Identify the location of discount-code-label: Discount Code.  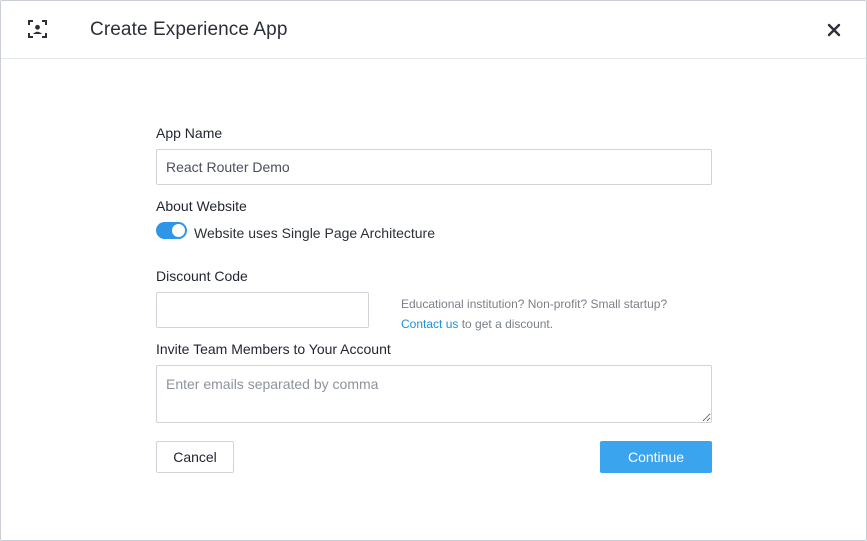
(202, 276).